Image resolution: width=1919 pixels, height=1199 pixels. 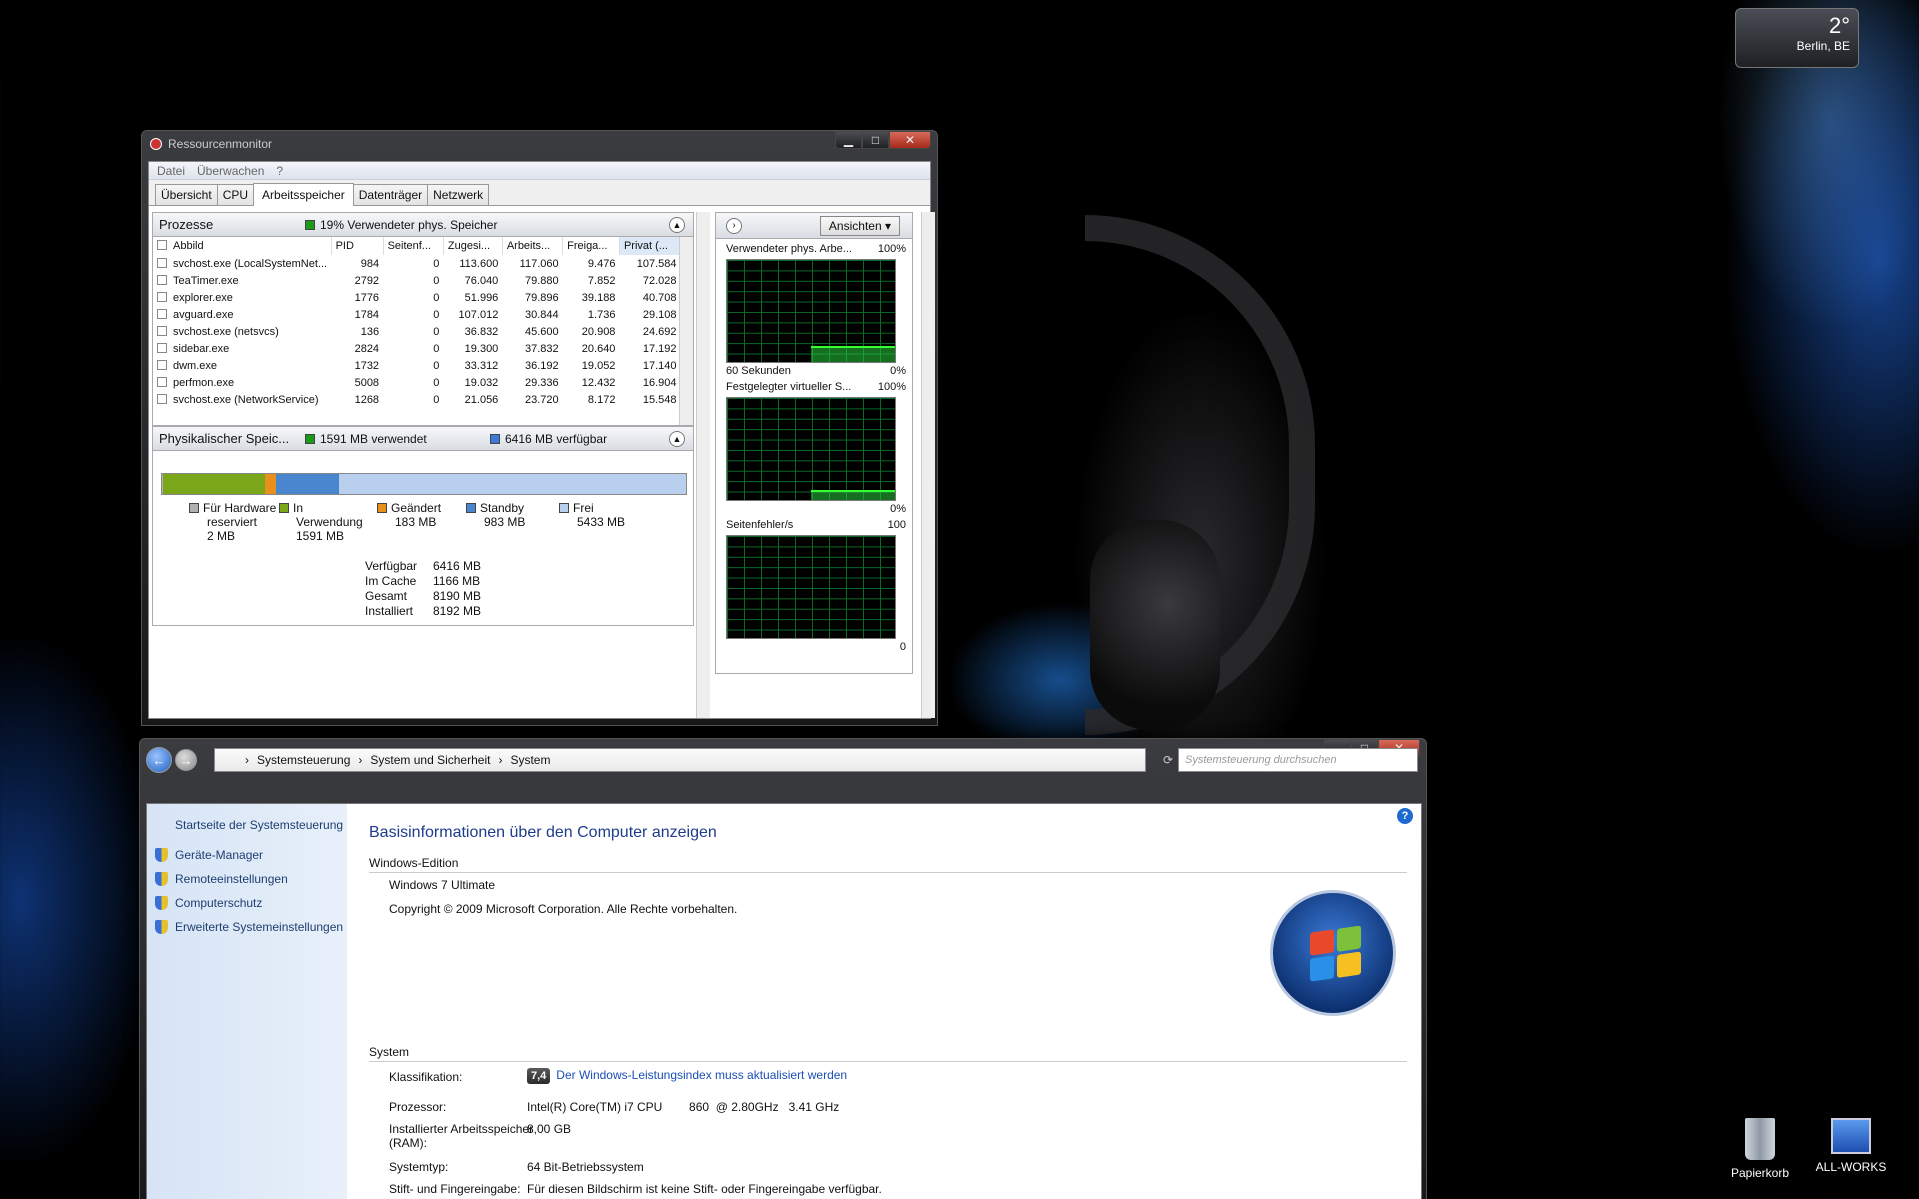 What do you see at coordinates (859, 226) in the screenshot?
I see `views-button: Ansichten ▾` at bounding box center [859, 226].